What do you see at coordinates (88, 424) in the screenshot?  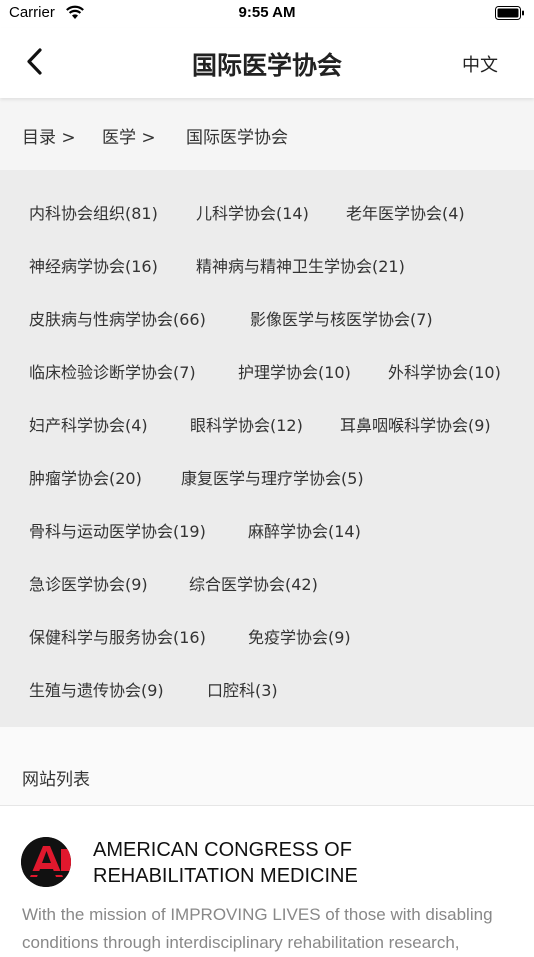 I see `category-item: 妇产科学协会(4)` at bounding box center [88, 424].